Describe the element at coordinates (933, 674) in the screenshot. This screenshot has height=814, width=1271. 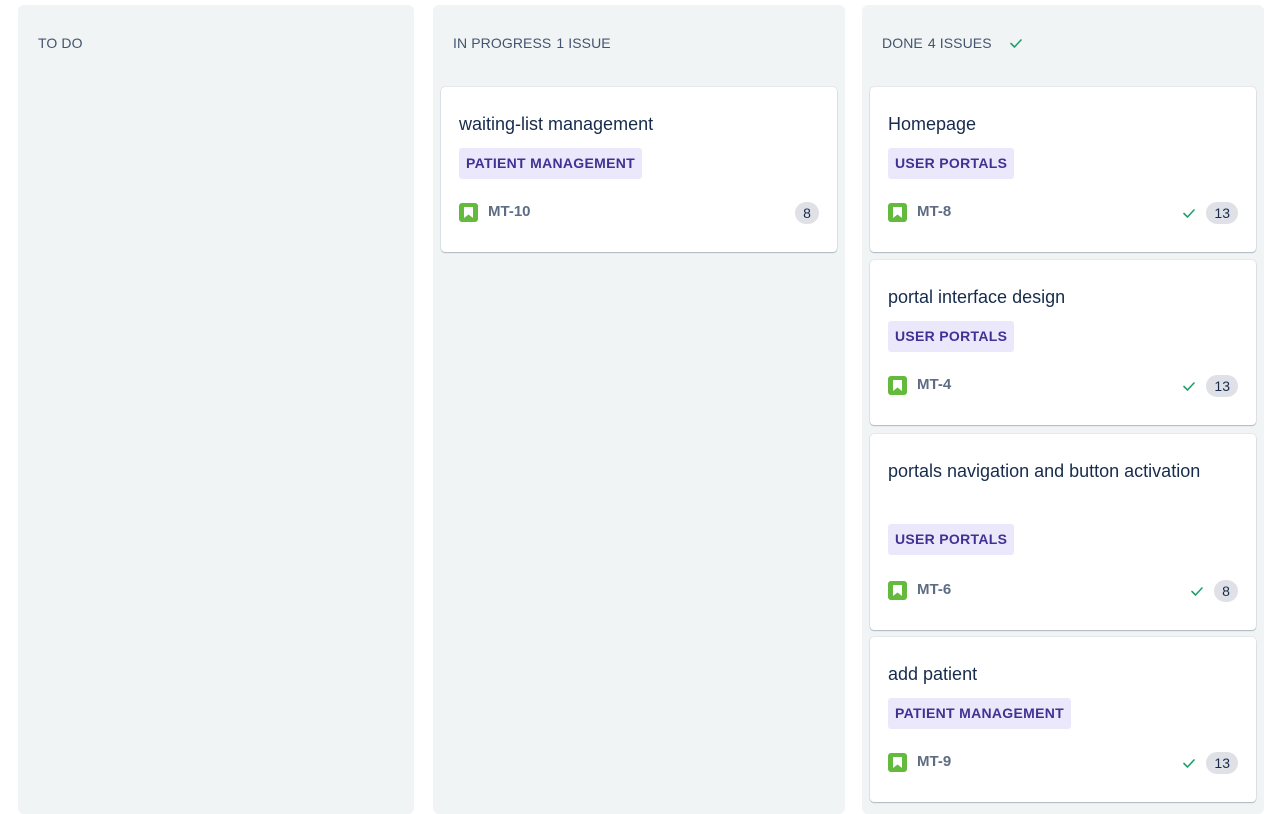
I see `issue-title: add patient` at that location.